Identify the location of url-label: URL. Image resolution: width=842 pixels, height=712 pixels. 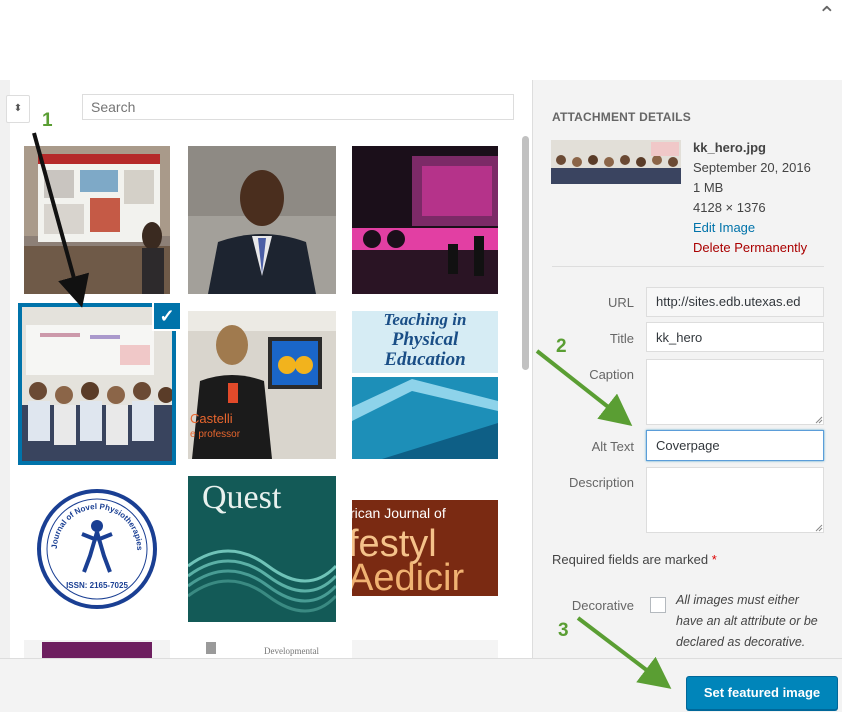
(620, 302).